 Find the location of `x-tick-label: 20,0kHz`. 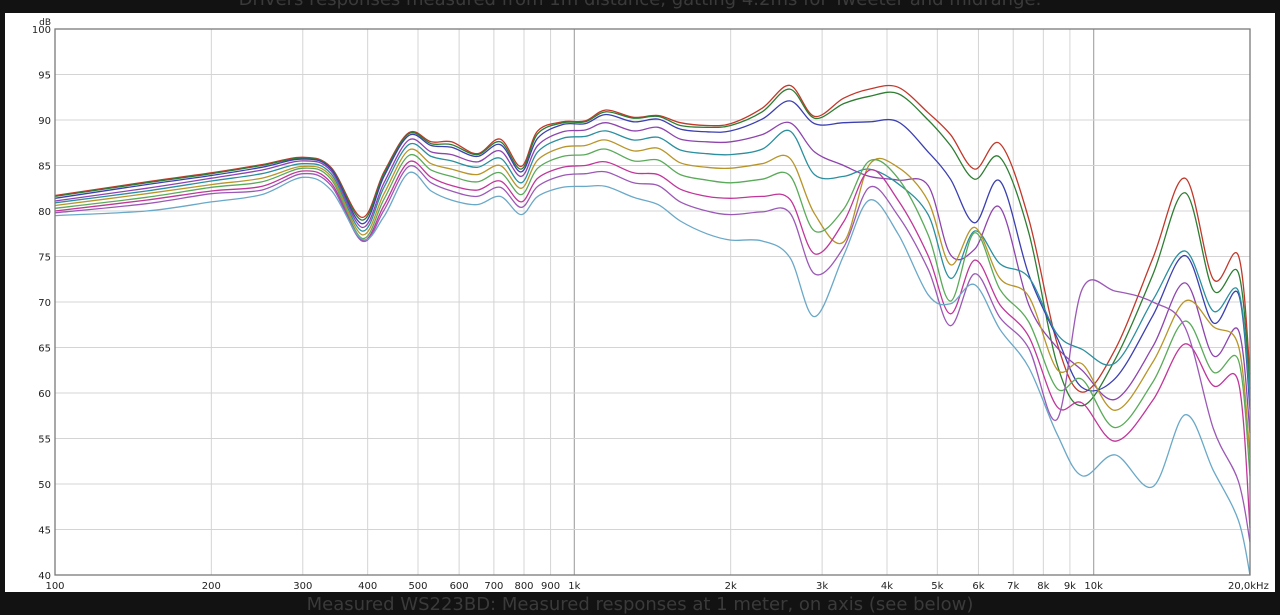

x-tick-label: 20,0kHz is located at coordinates (1248, 586).